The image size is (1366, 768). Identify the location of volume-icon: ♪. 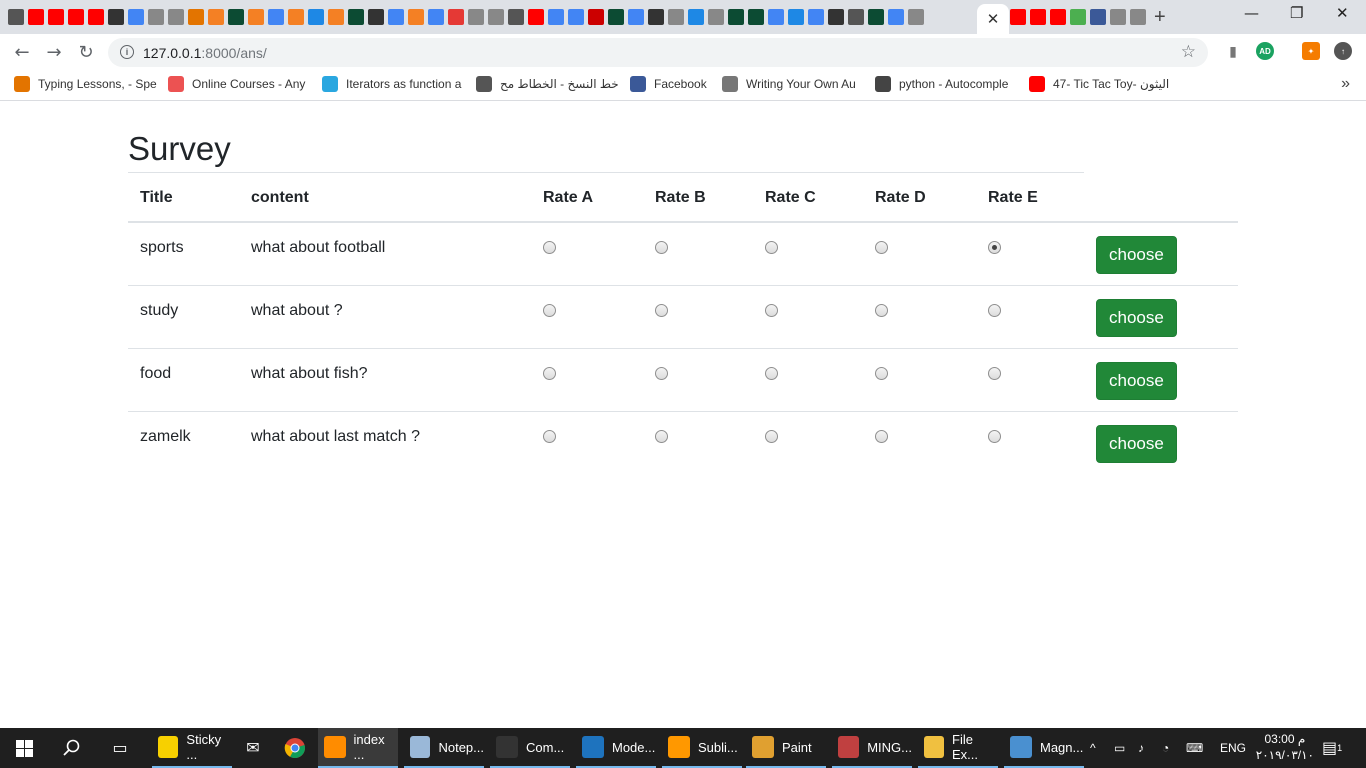
(1141, 748).